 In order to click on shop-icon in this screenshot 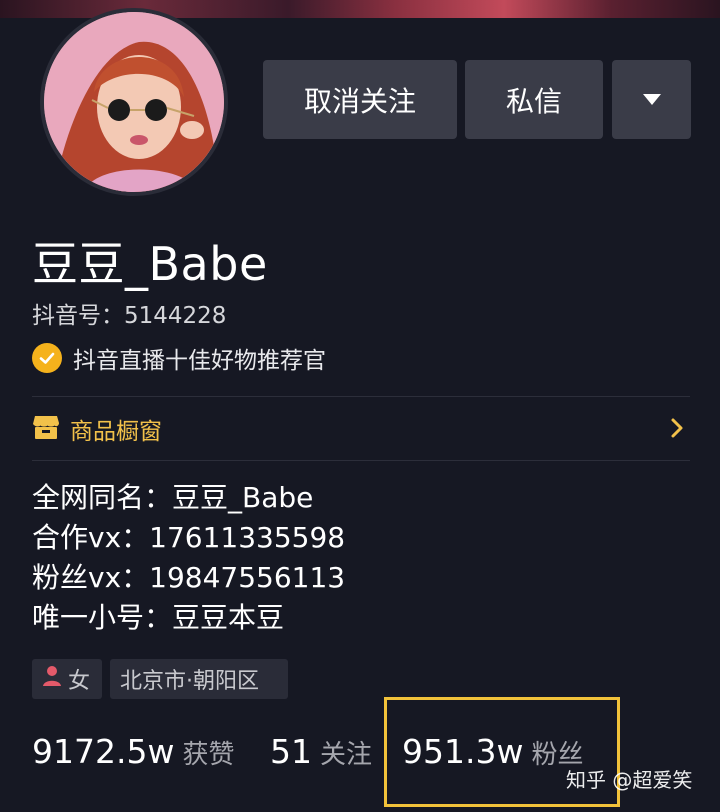, I will do `click(46, 429)`.